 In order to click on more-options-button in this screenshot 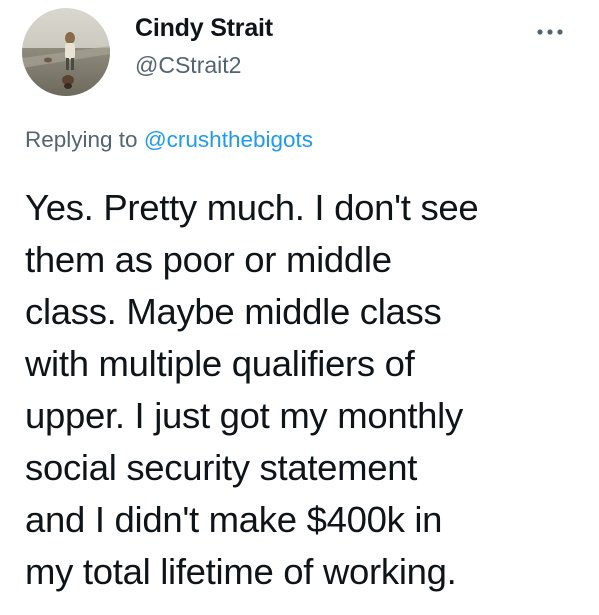, I will do `click(550, 32)`.